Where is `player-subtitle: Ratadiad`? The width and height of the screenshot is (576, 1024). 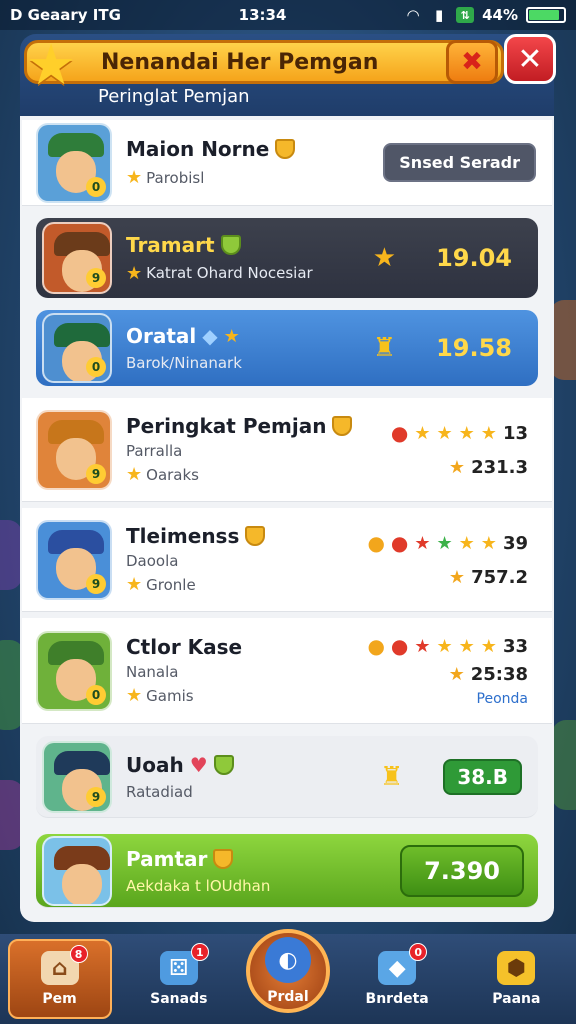 player-subtitle: Ratadiad is located at coordinates (159, 791).